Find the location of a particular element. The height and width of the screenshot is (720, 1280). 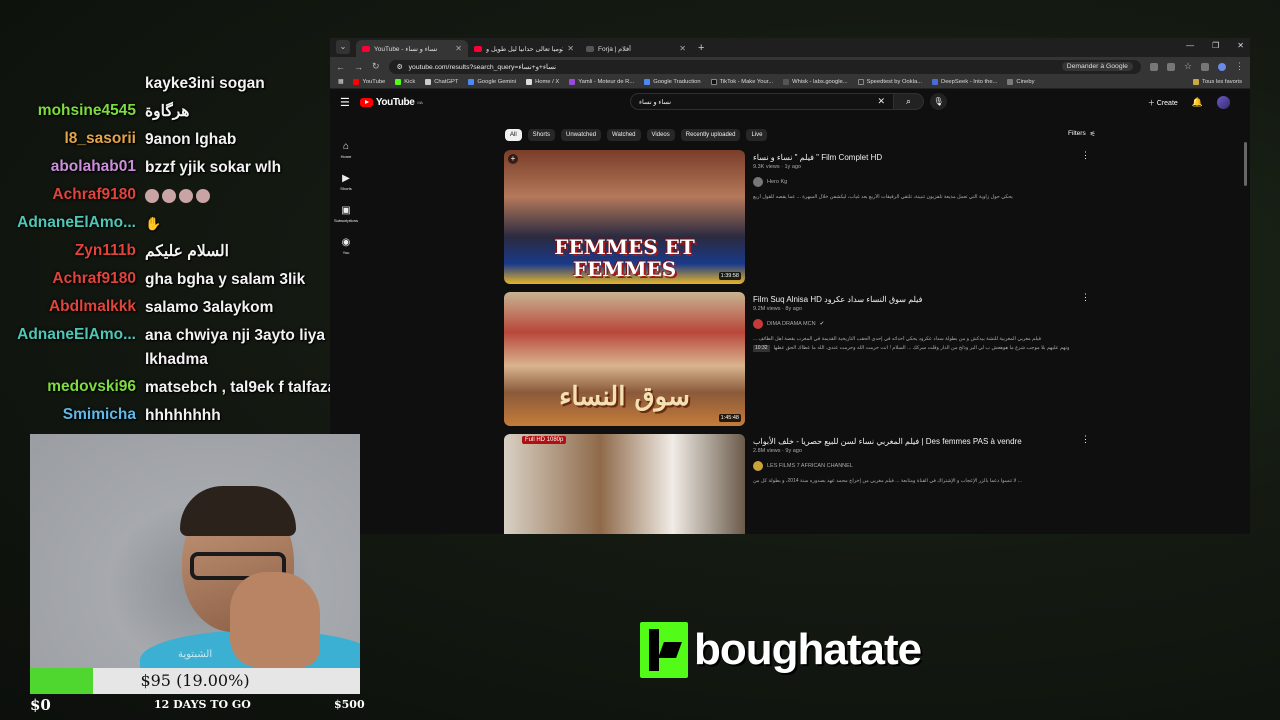

tab-youtube-2: الكوميا تعالى حدانيا ليل طويل و ... ✕ is located at coordinates (524, 48).